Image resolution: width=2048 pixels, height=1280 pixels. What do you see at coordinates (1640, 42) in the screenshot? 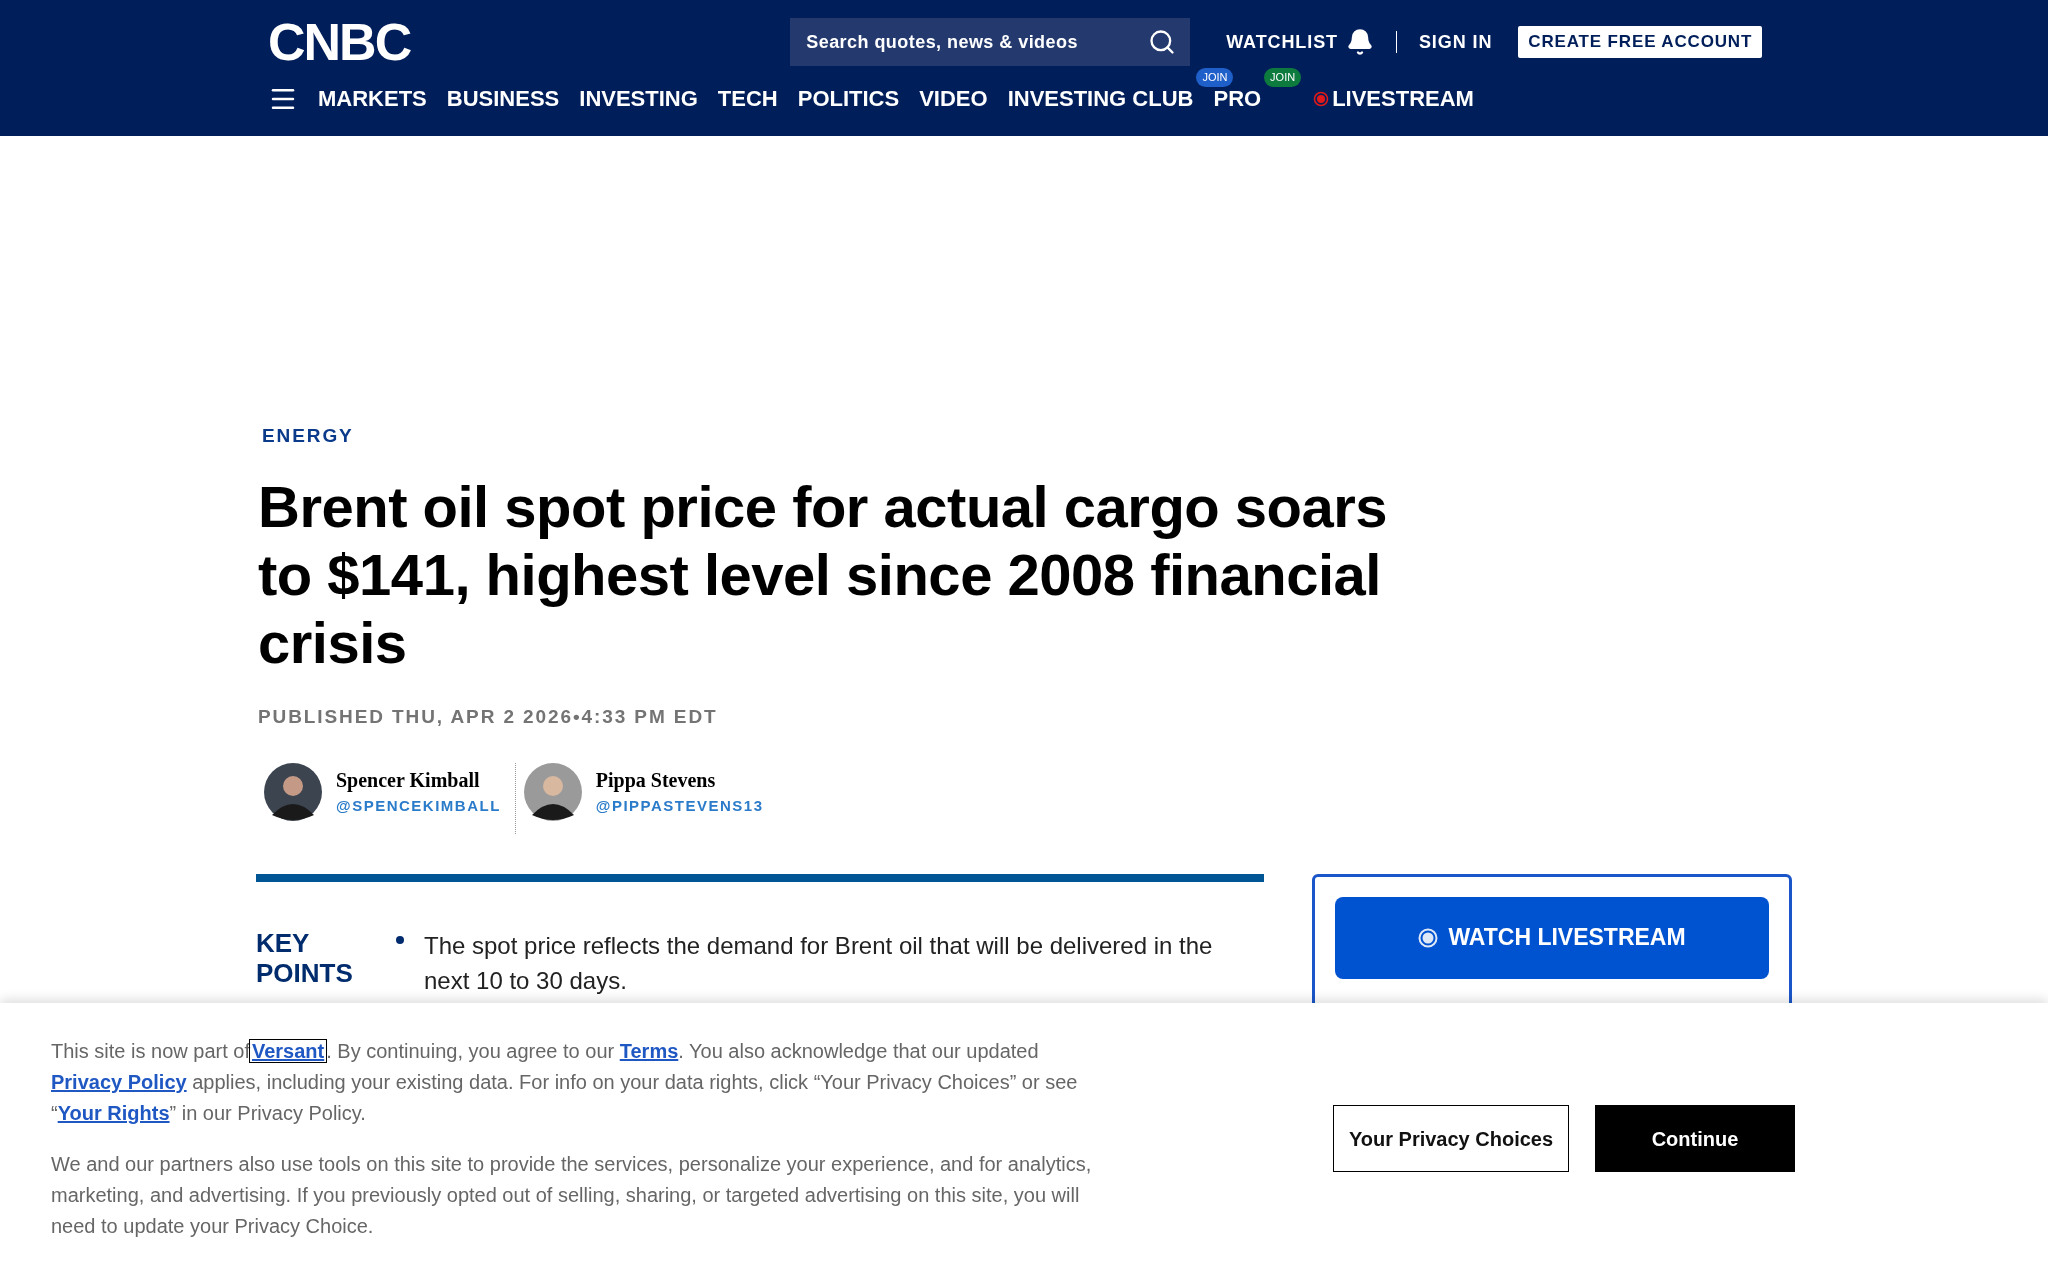
I see `create-account-button: CREATE FREE ACCOUNT` at bounding box center [1640, 42].